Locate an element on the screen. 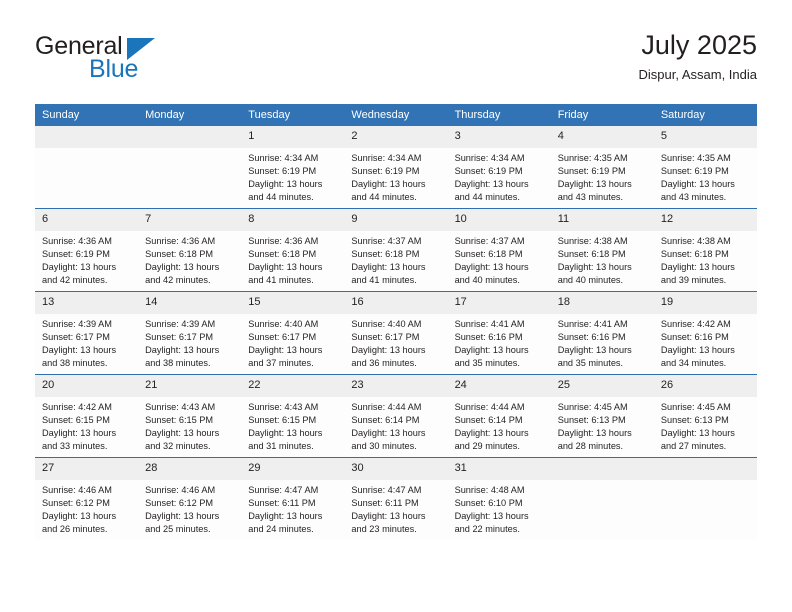 This screenshot has height=612, width=792. day-number: 19 is located at coordinates (705, 303).